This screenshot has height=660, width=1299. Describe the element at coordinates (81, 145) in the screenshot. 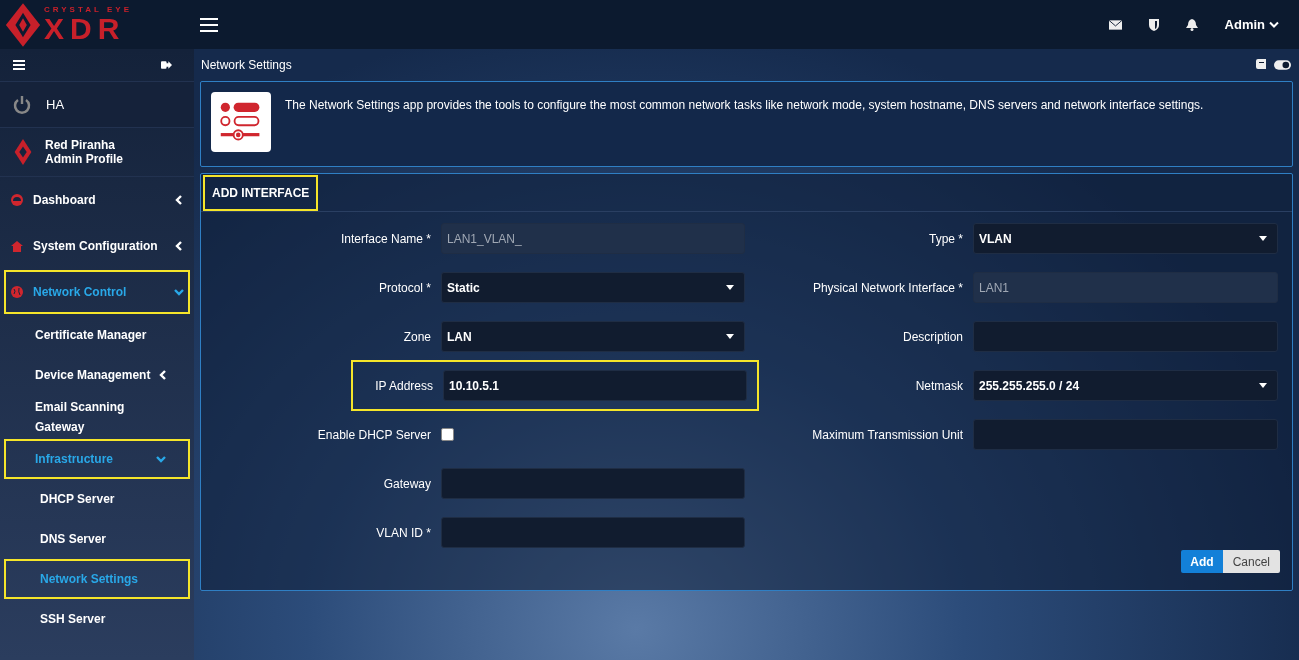

I see `profile-name: Red Piranha` at that location.